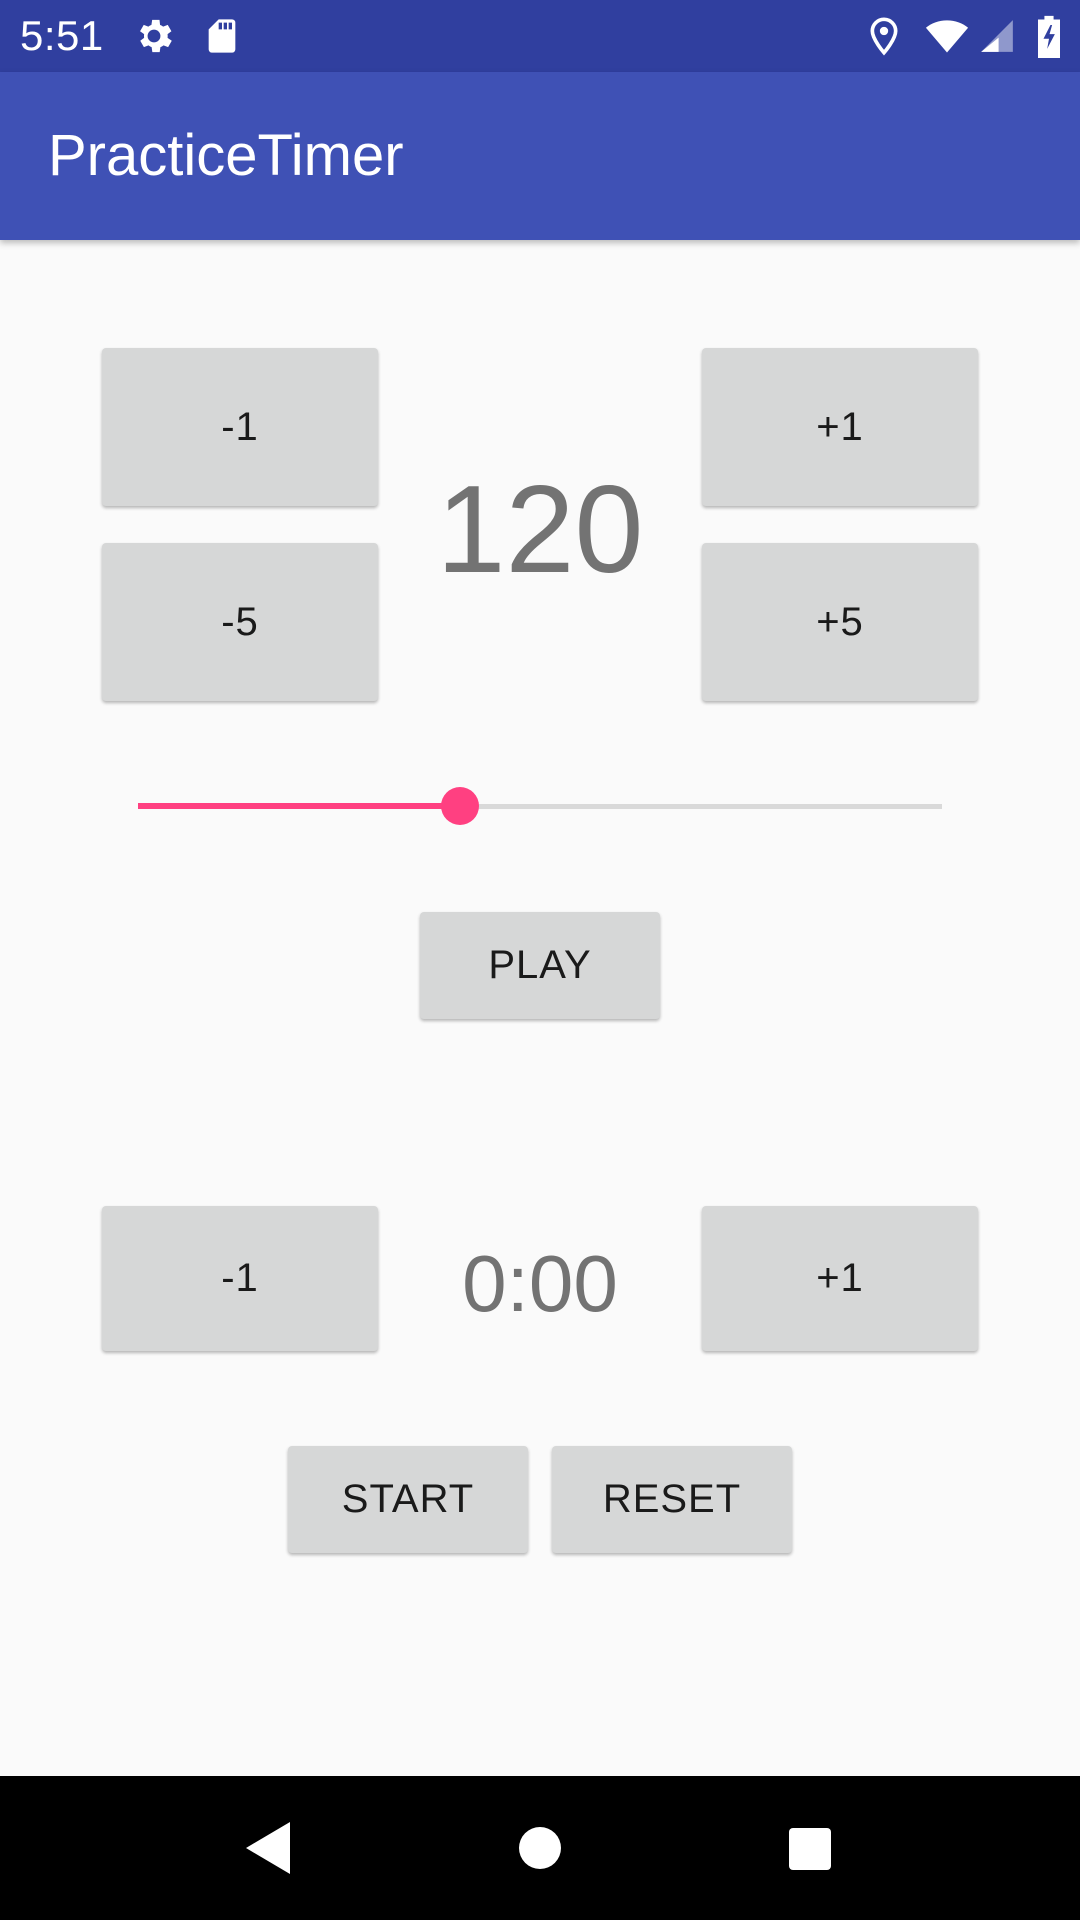 The height and width of the screenshot is (1920, 1080). Describe the element at coordinates (997, 36) in the screenshot. I see `cellular-signal-icon` at that location.